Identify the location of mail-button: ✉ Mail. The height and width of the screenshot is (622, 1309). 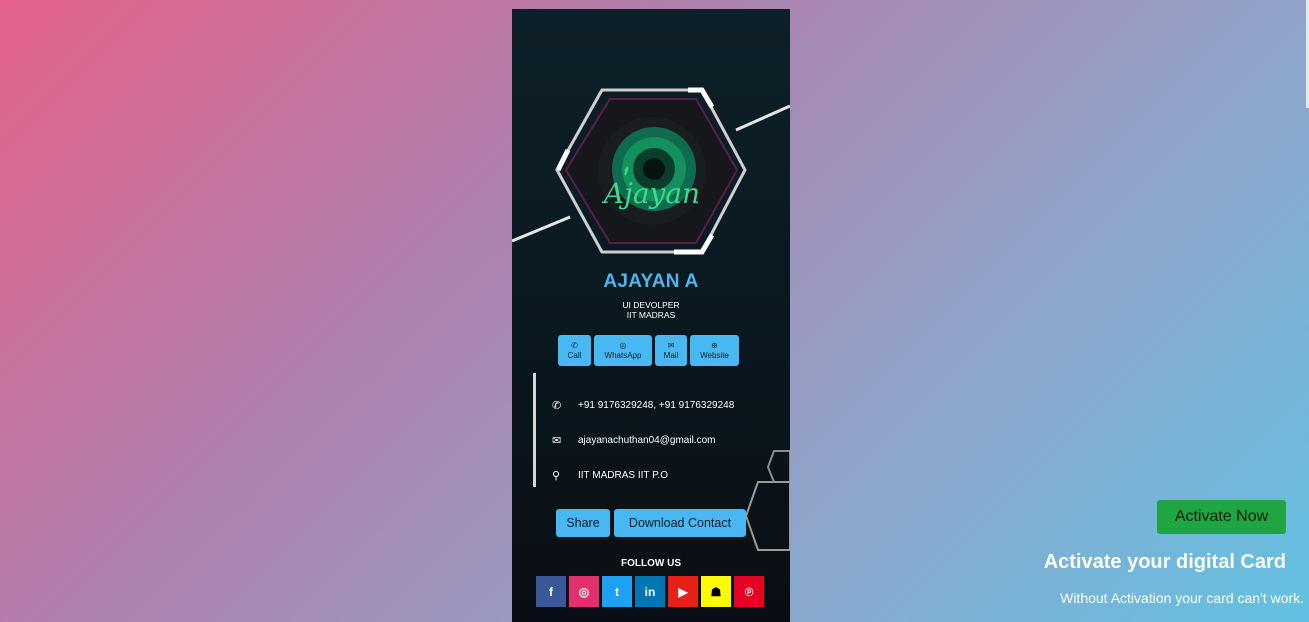
(671, 350).